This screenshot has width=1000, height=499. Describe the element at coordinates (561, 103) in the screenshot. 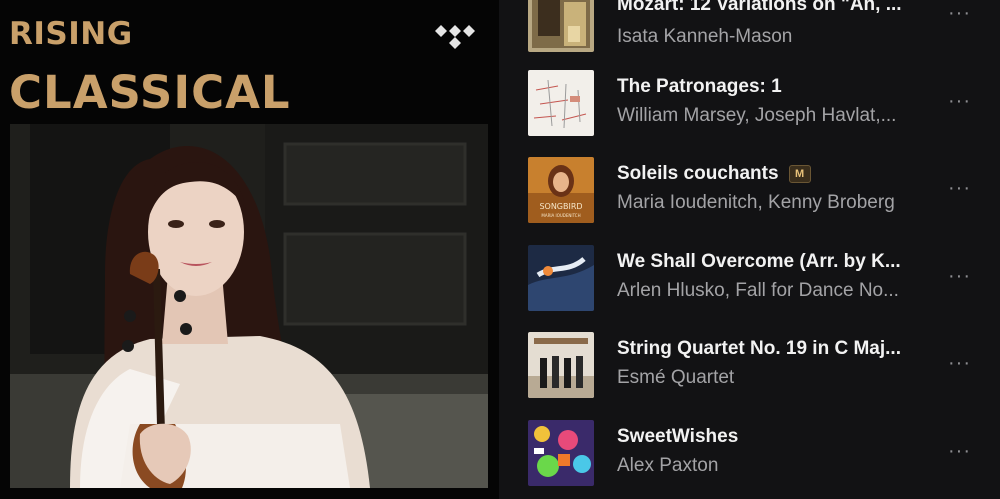

I see `album-art-patronages` at that location.